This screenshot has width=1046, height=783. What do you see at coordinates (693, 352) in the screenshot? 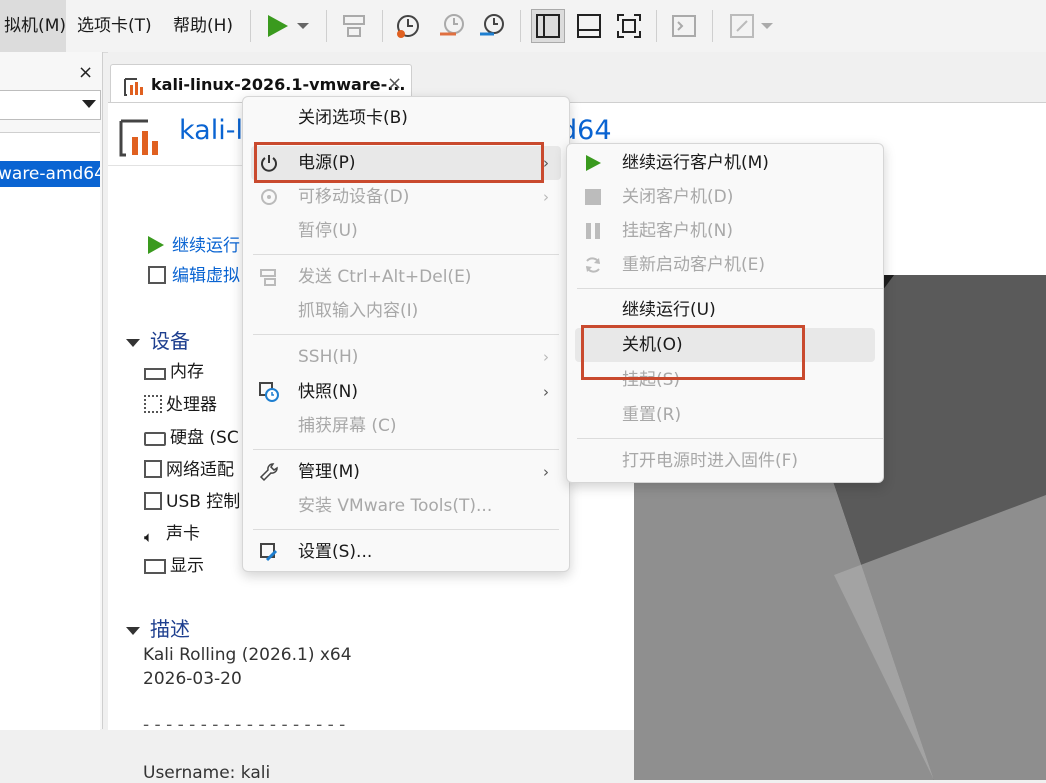
I see `highlight-box-power-off` at bounding box center [693, 352].